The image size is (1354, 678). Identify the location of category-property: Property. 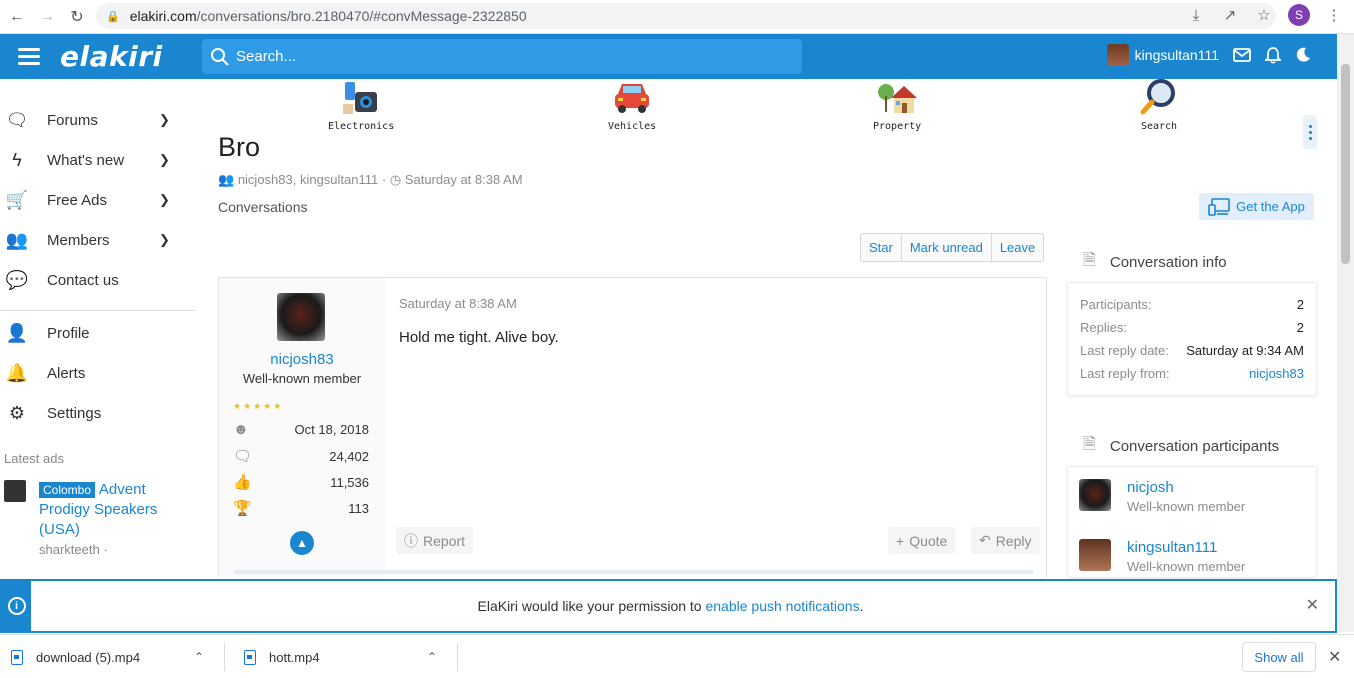
(897, 105).